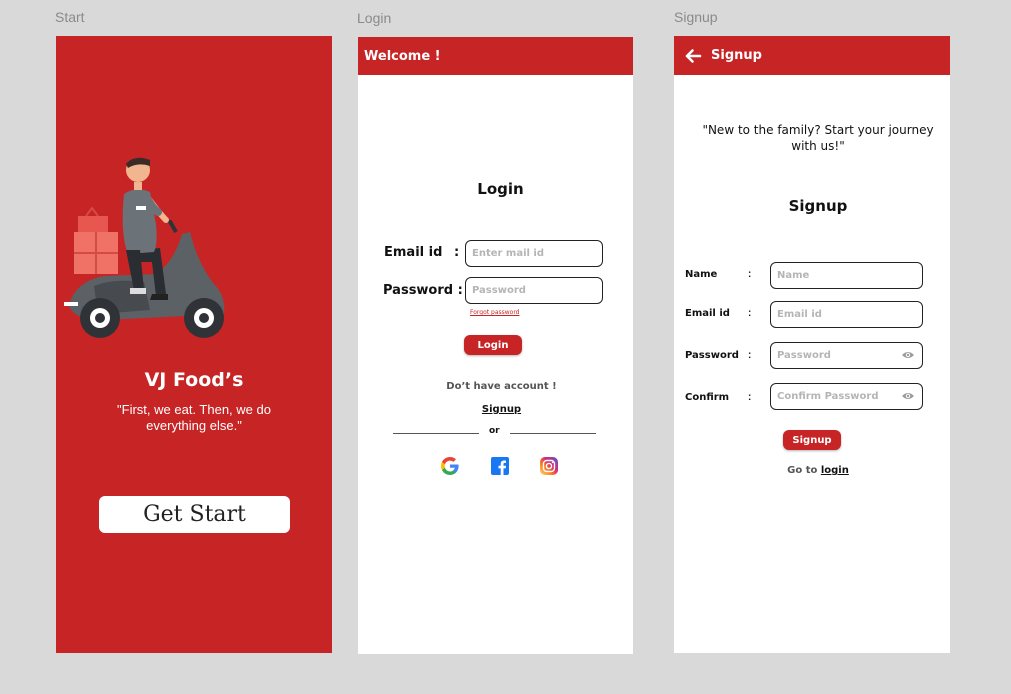 The height and width of the screenshot is (694, 1011). What do you see at coordinates (495, 409) in the screenshot?
I see `signup-link: Signup` at bounding box center [495, 409].